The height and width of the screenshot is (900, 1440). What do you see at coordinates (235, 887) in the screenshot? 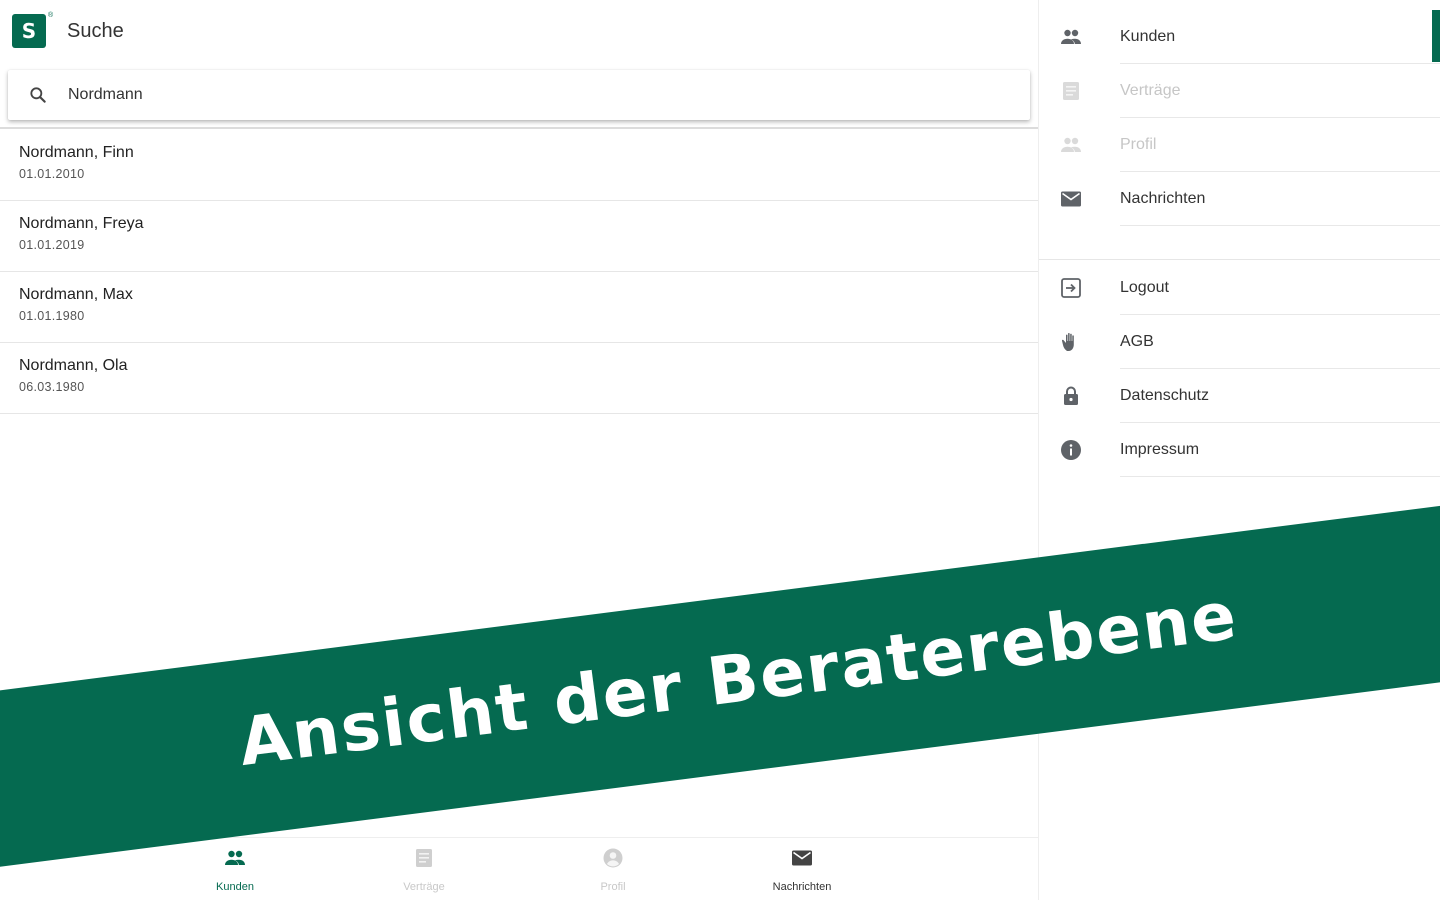
I see `bottom-nav-label: Kunden` at bounding box center [235, 887].